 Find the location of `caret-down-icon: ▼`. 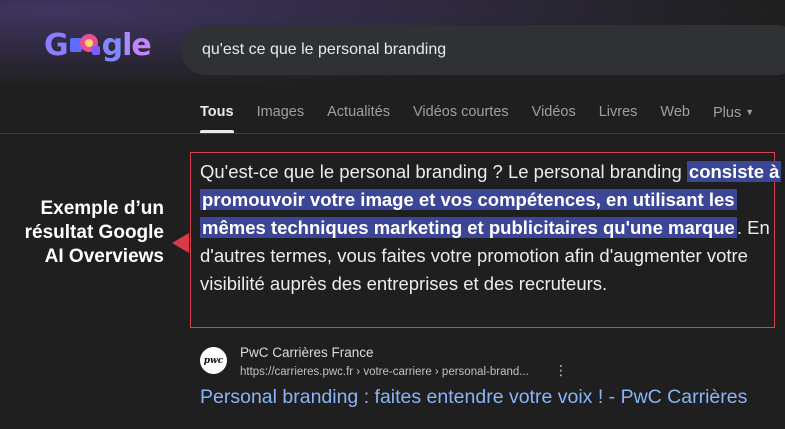

caret-down-icon: ▼ is located at coordinates (750, 112).